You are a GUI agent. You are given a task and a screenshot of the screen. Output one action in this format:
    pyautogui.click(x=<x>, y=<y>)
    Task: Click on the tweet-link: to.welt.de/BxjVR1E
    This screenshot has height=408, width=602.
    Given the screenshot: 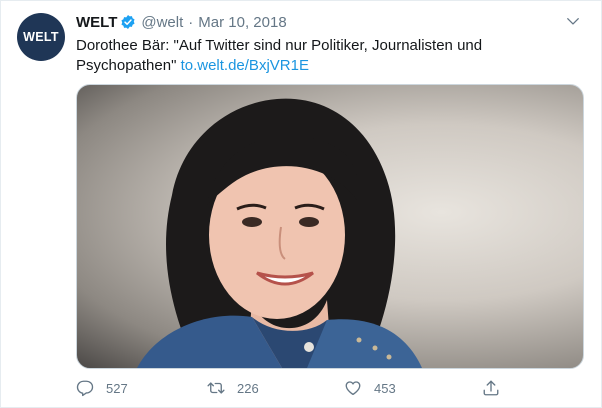 What is the action you would take?
    pyautogui.click(x=245, y=65)
    